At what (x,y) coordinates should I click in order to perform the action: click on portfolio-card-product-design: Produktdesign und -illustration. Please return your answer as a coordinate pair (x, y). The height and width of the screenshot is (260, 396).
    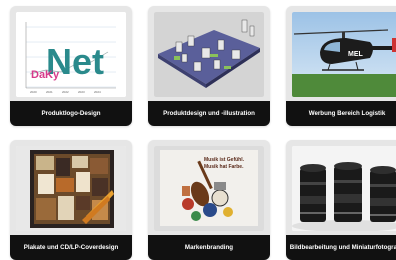
    Looking at the image, I should click on (209, 66).